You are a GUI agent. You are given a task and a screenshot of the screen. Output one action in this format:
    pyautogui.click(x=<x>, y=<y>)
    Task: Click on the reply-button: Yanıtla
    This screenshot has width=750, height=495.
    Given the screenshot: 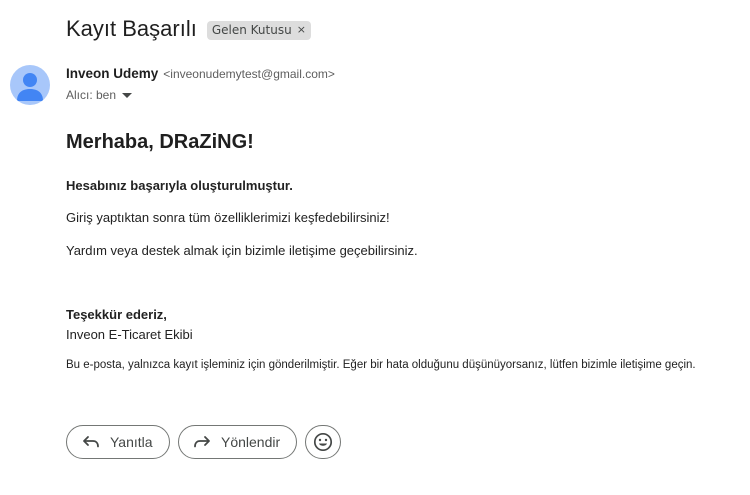 What is the action you would take?
    pyautogui.click(x=118, y=442)
    